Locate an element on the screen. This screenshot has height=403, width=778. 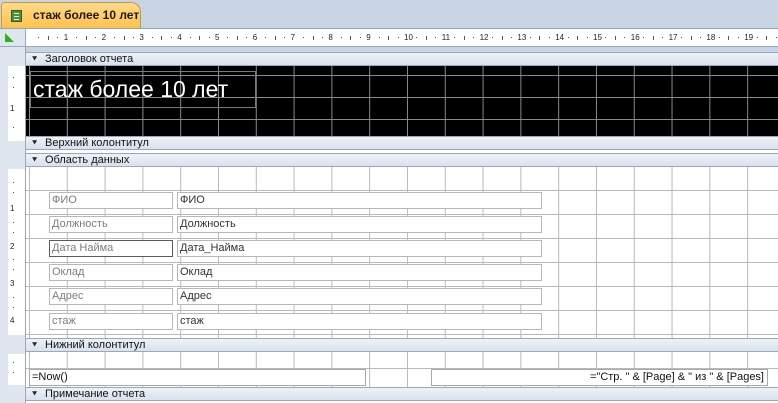
ruler-number: 16 is located at coordinates (635, 37).